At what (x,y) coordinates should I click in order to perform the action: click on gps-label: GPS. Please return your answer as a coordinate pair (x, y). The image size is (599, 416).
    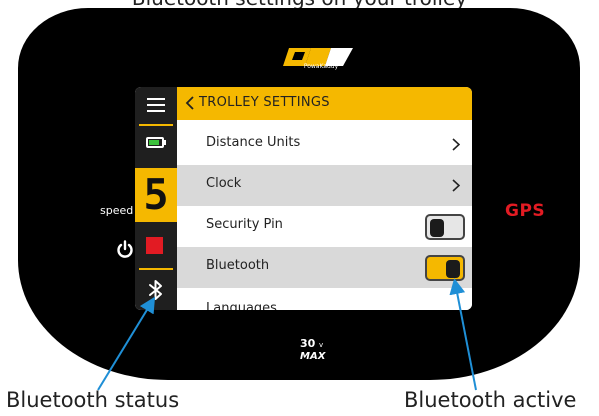
    Looking at the image, I should click on (525, 211).